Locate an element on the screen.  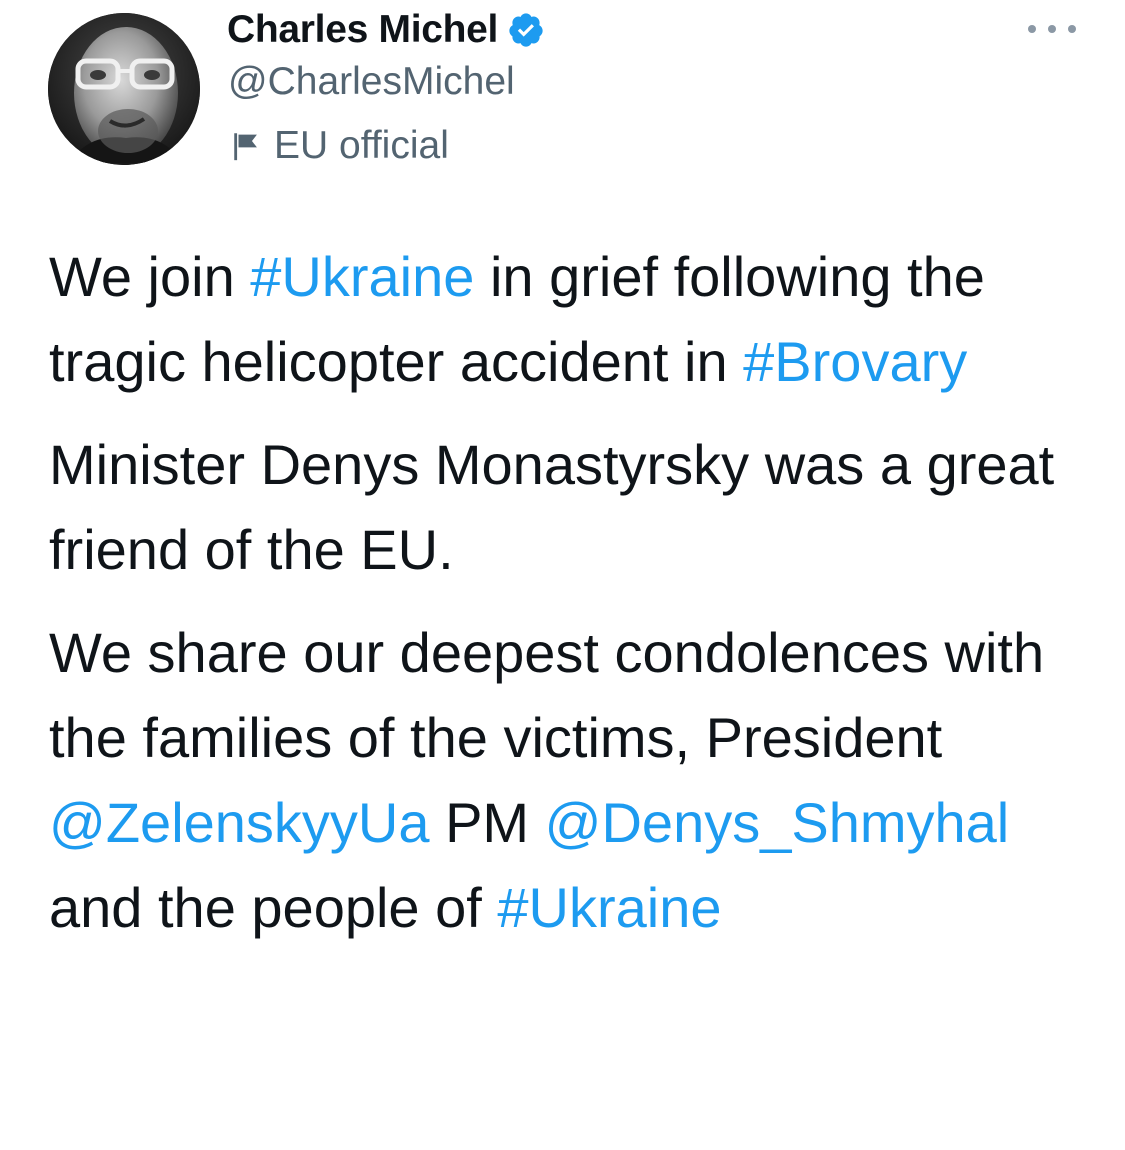
author-name-row: Charles Michel is located at coordinates (386, 30).